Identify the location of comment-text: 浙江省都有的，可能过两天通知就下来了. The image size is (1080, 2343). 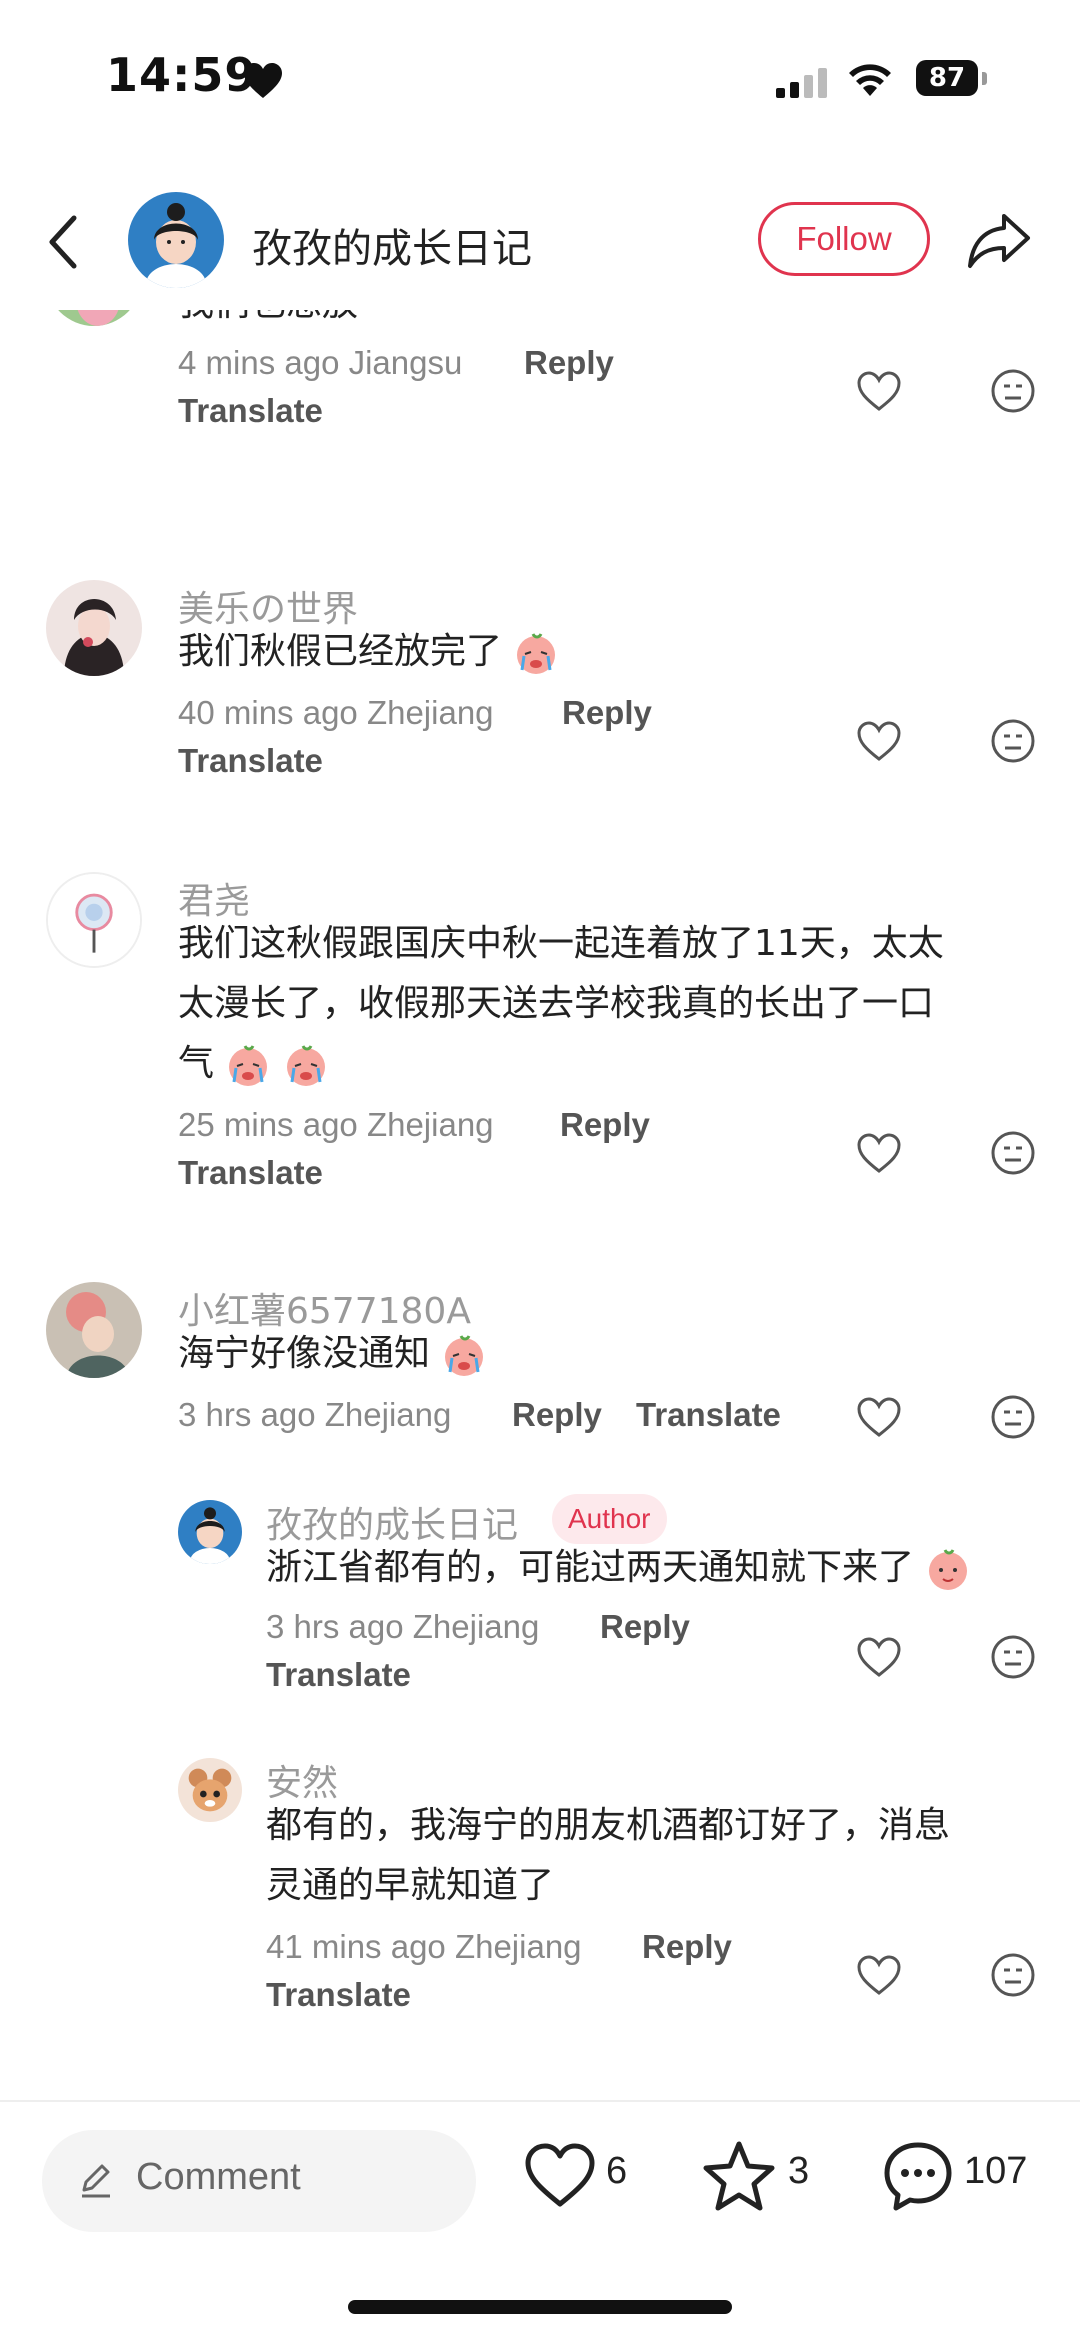
(618, 1568).